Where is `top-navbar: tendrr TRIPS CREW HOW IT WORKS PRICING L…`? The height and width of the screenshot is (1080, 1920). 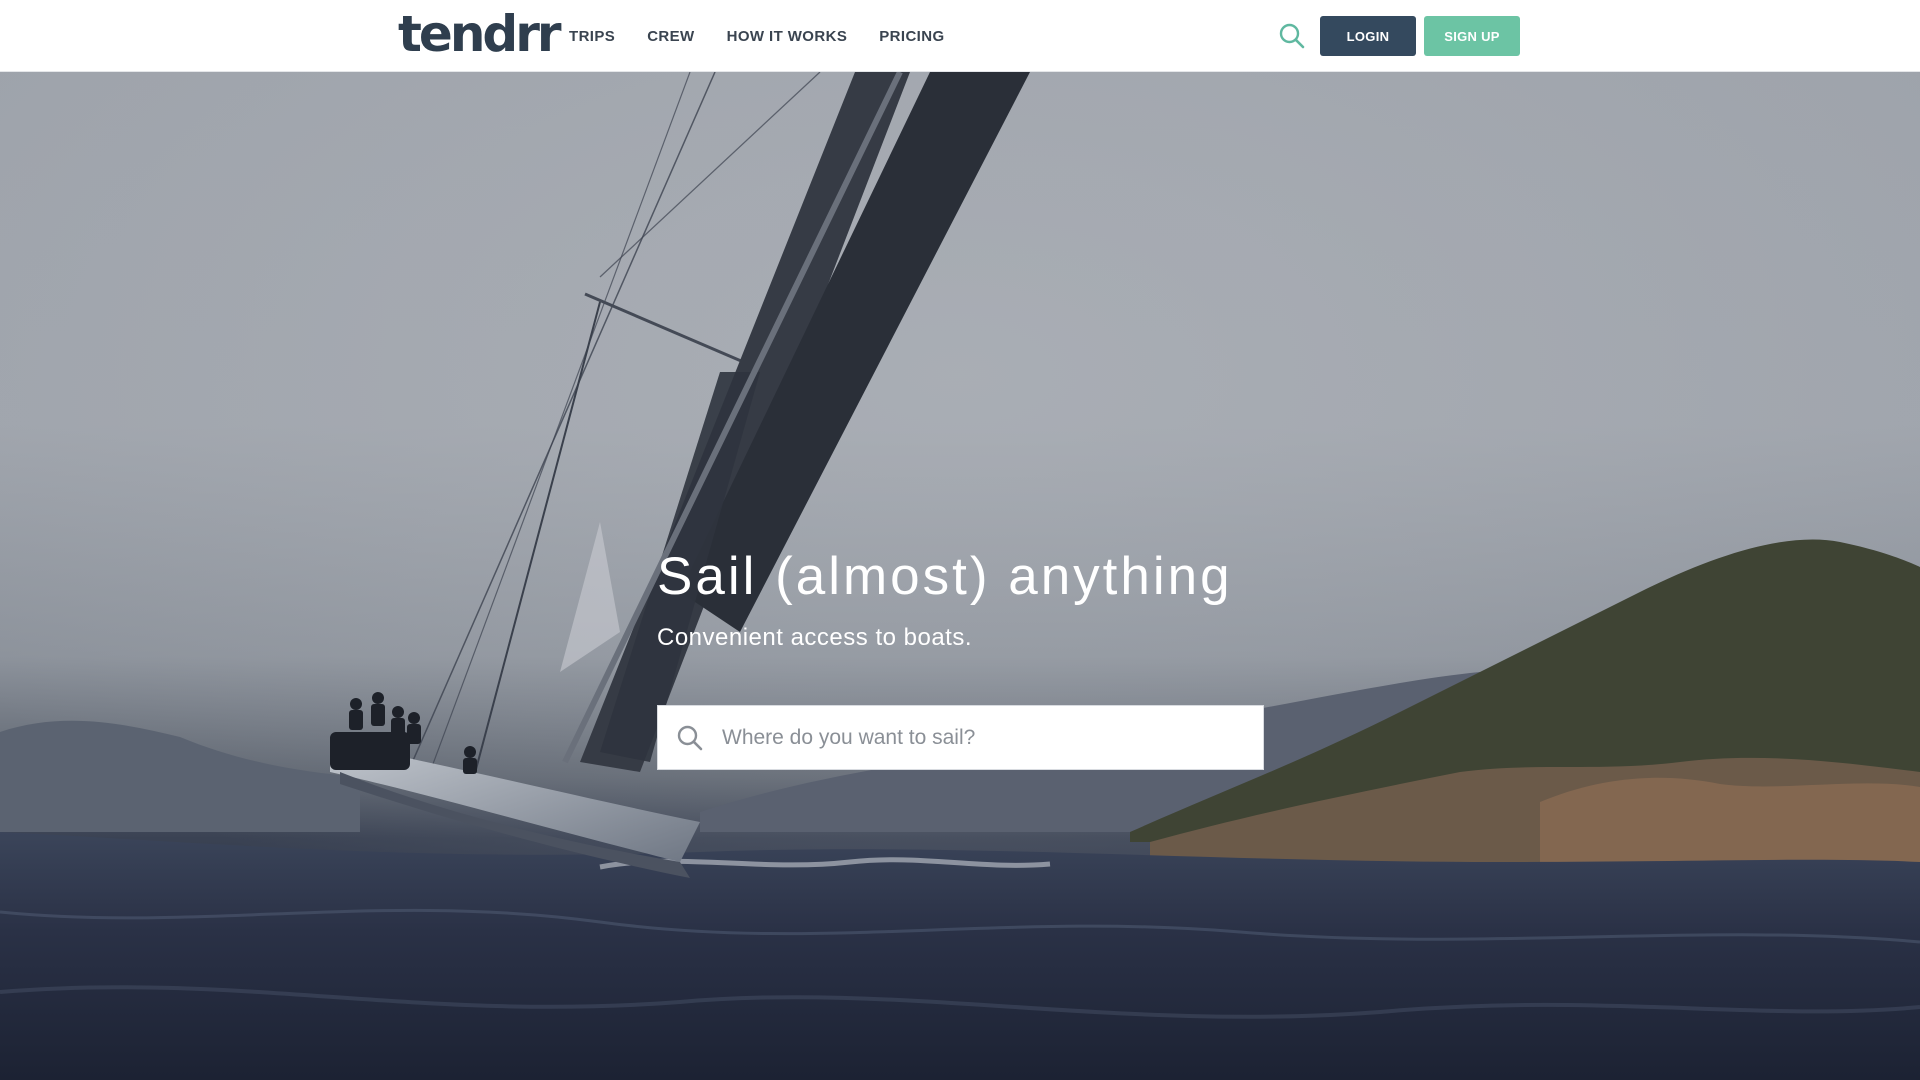 top-navbar: tendrr TRIPS CREW HOW IT WORKS PRICING L… is located at coordinates (960, 36).